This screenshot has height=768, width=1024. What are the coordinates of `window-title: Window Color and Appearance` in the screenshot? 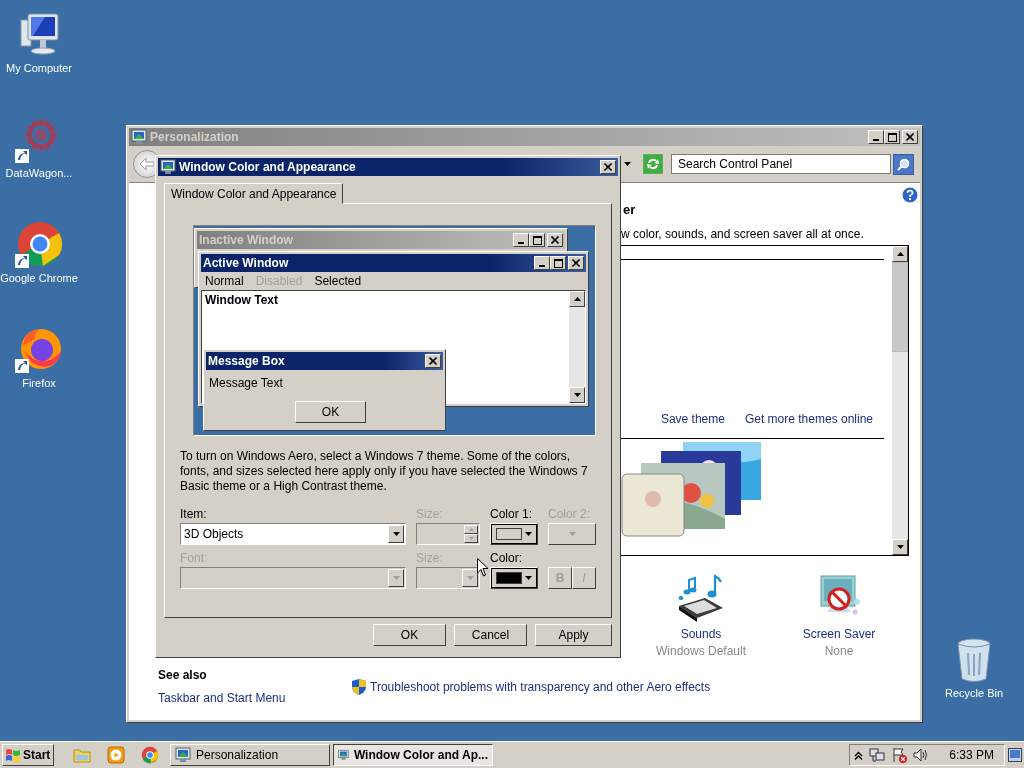 It's located at (268, 167).